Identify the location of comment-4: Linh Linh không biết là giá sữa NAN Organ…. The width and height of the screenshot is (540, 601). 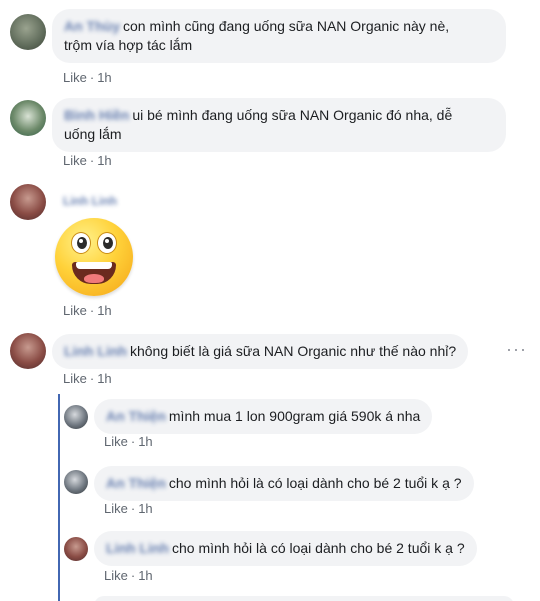
(270, 360).